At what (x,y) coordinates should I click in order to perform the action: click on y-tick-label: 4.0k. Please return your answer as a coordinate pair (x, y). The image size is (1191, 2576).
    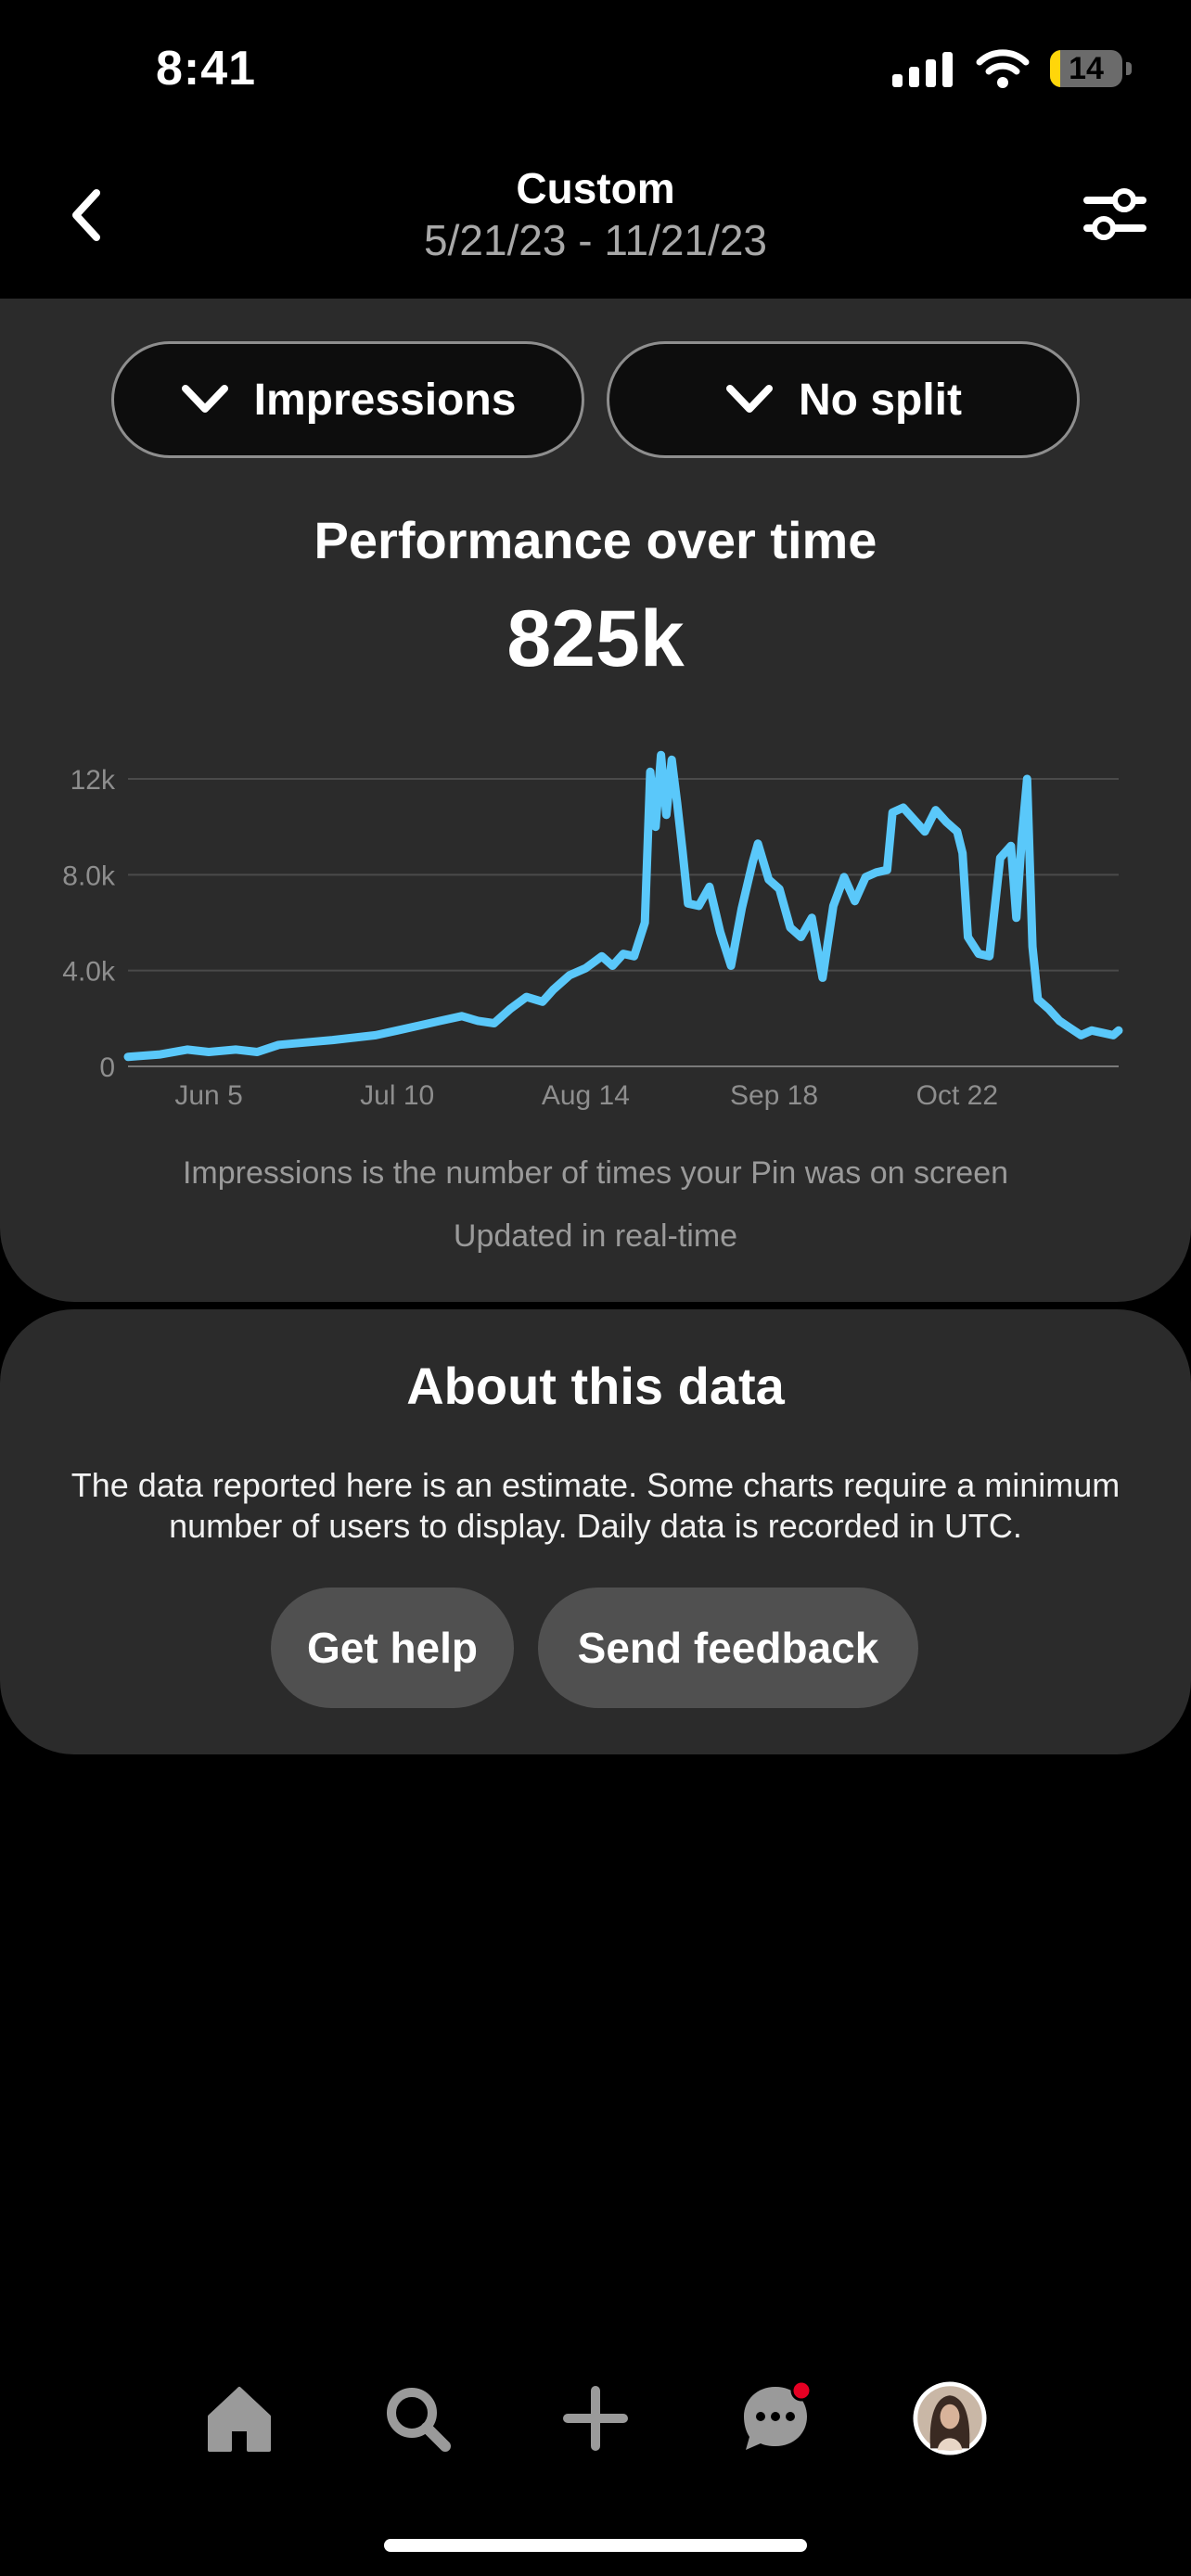
    Looking at the image, I should click on (89, 972).